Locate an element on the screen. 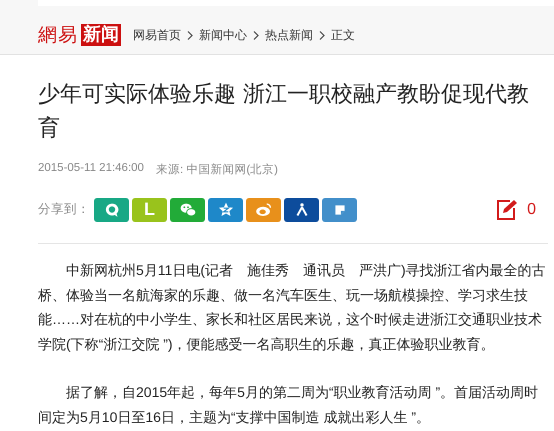 The width and height of the screenshot is (554, 431). source: 来源: 中国新闻网(北京) is located at coordinates (217, 169).